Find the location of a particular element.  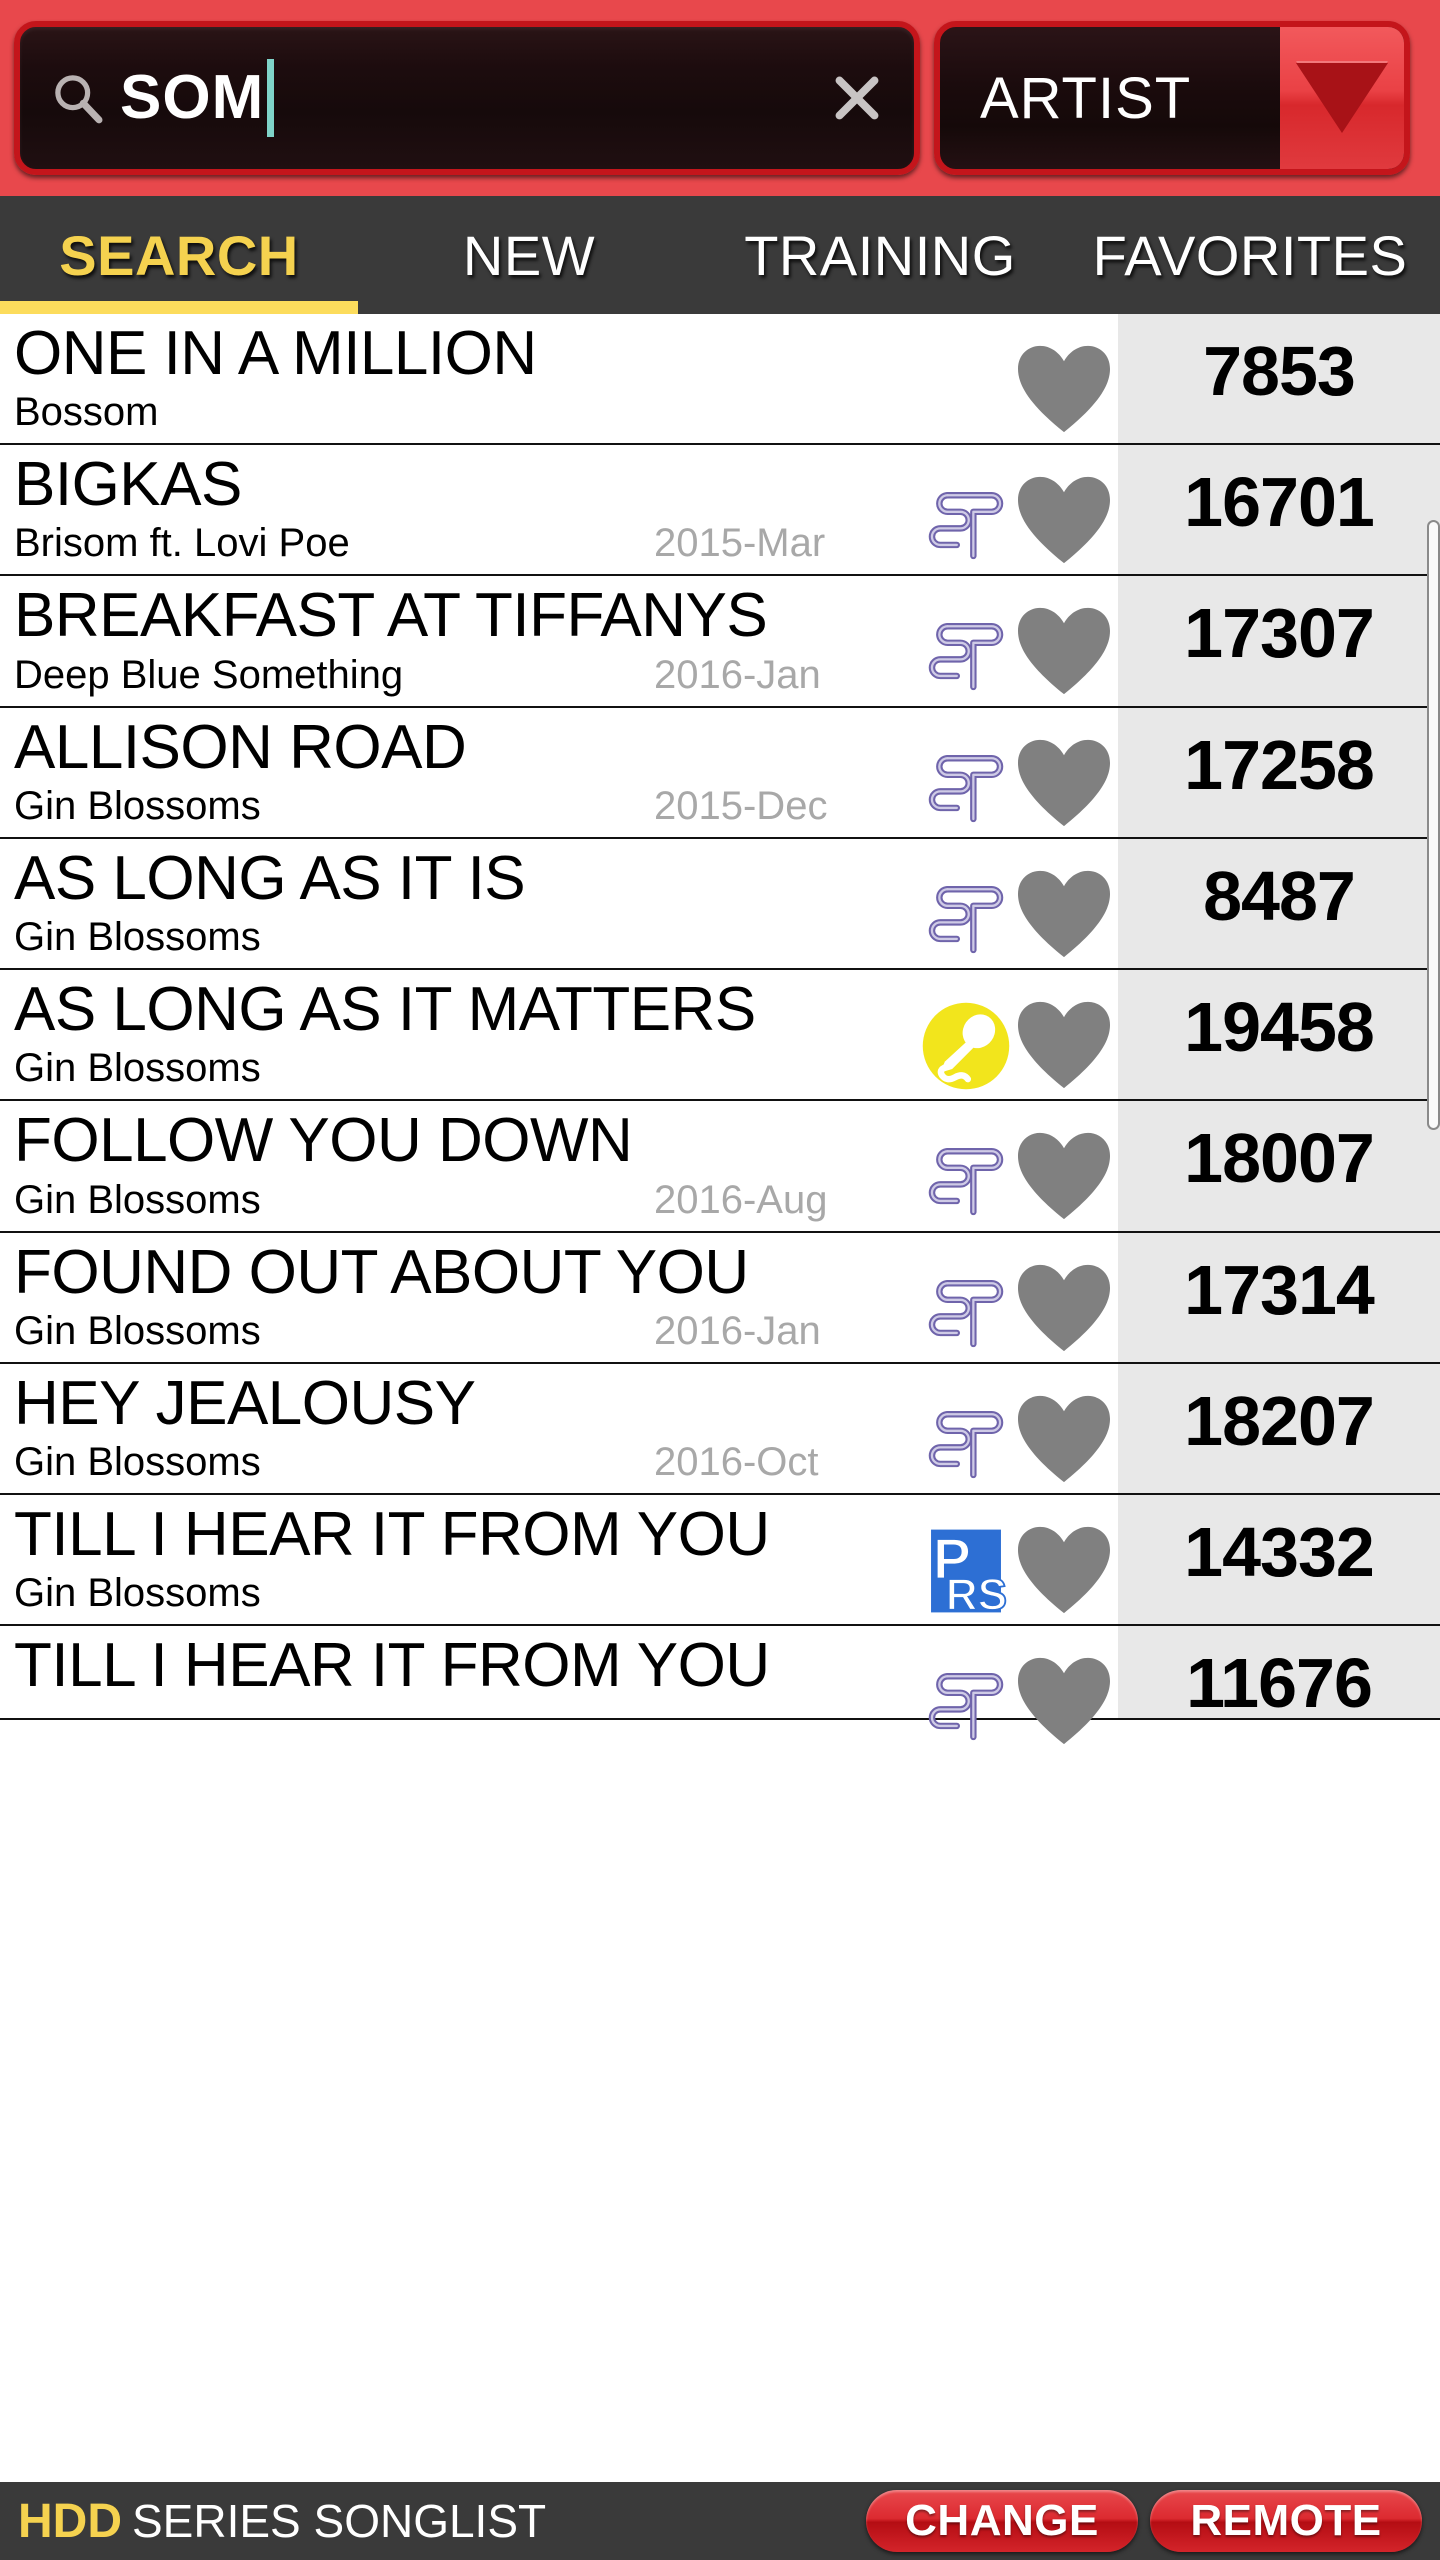

song-info: ALLISON ROAD Gin Blossoms 2015-Dec is located at coordinates (559, 772).